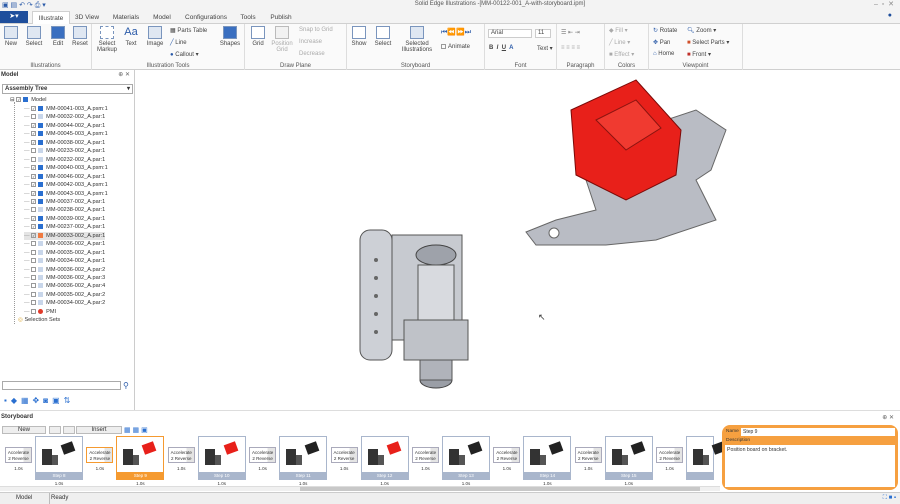  What do you see at coordinates (64, 160) in the screenshot?
I see `tree-item: — MM-00232-002_A.par:1` at bounding box center [64, 160].